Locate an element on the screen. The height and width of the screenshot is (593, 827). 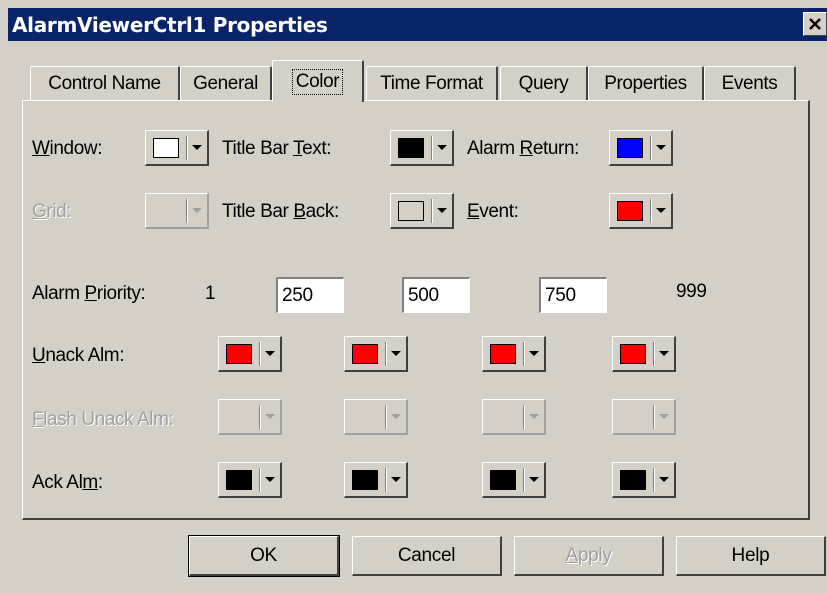
cancel-button: Cancel is located at coordinates (427, 556).